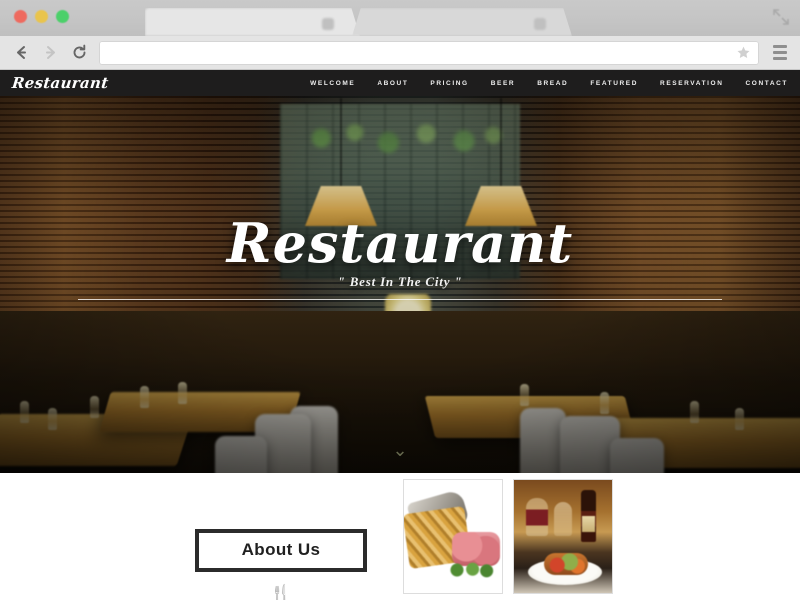  I want to click on site-logo: Restaurant, so click(60, 83).